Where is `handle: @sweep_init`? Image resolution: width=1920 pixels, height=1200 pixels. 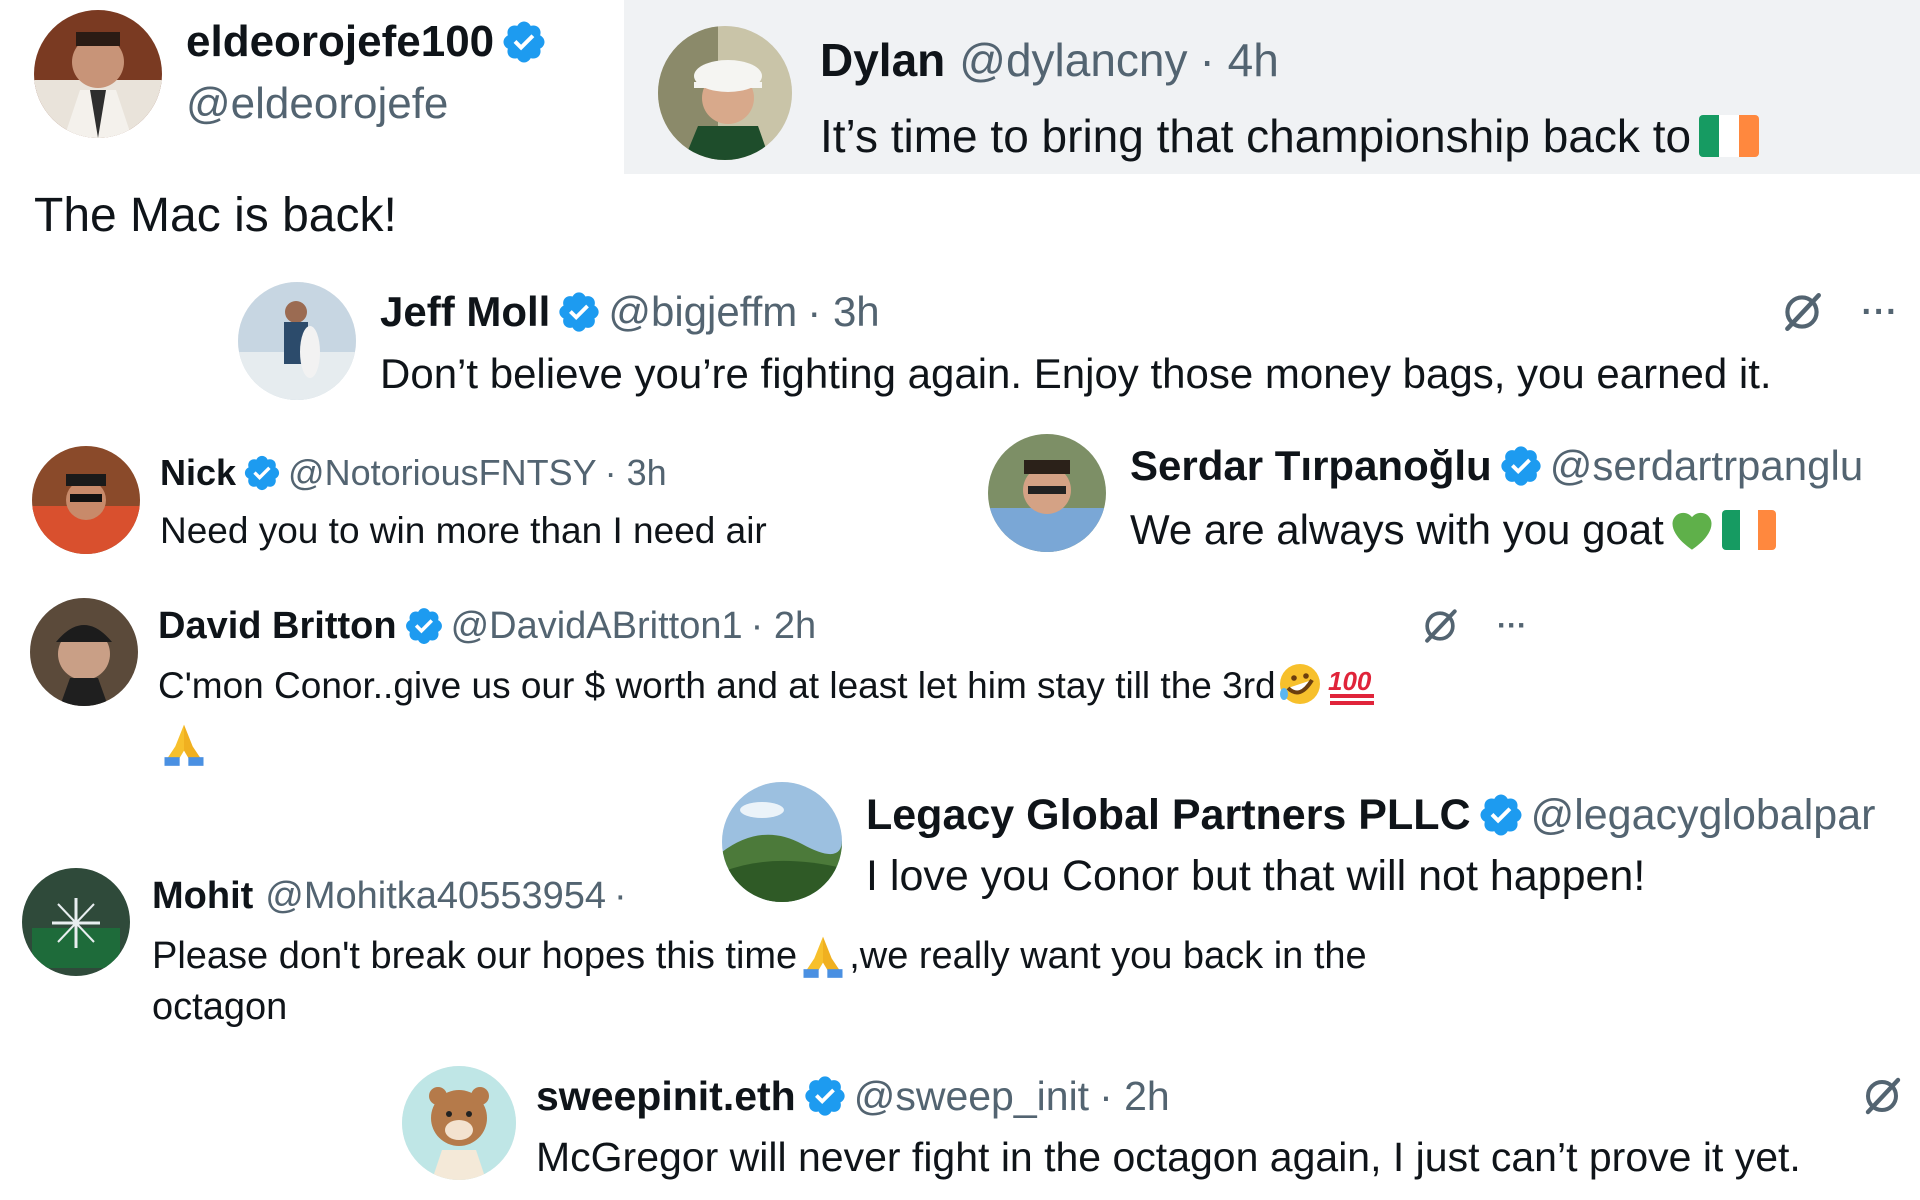 handle: @sweep_init is located at coordinates (971, 1096).